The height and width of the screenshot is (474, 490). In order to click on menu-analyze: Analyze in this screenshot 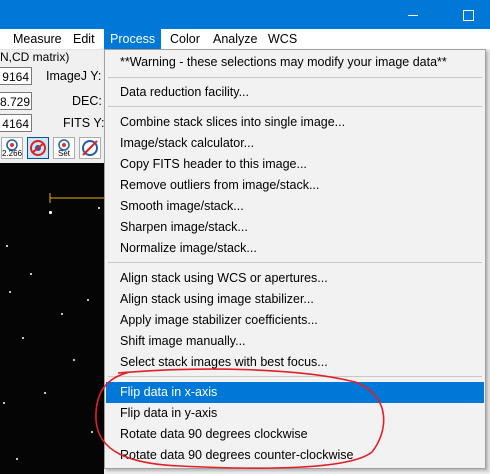, I will do `click(235, 39)`.